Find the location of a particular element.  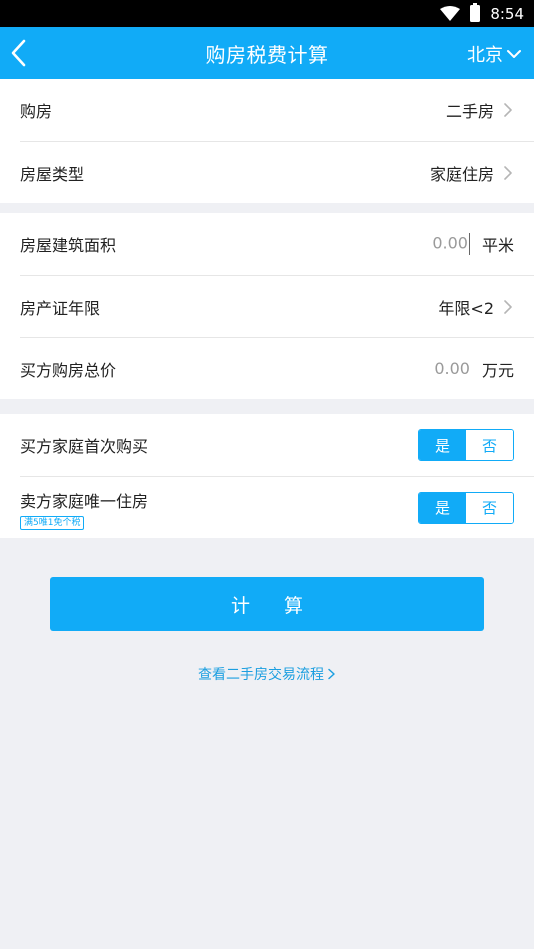

purchase-group: 购房 二手房 房屋类型 家庭住房 is located at coordinates (267, 141).